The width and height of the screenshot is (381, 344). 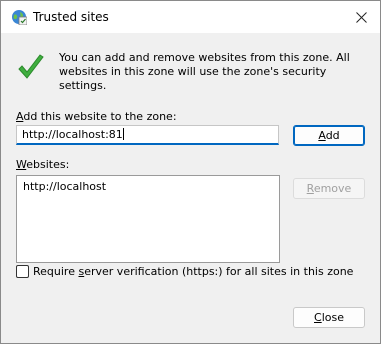 What do you see at coordinates (19, 17) in the screenshot?
I see `internet-options-icon` at bounding box center [19, 17].